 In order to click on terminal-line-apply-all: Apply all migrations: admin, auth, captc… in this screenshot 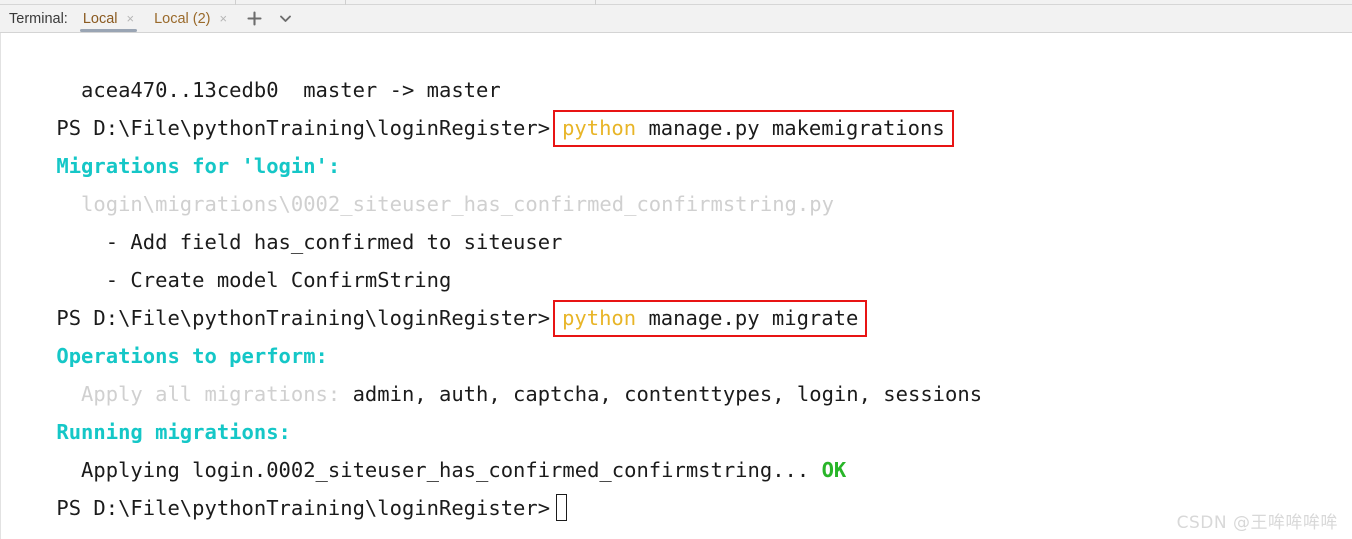, I will do `click(676, 371)`.